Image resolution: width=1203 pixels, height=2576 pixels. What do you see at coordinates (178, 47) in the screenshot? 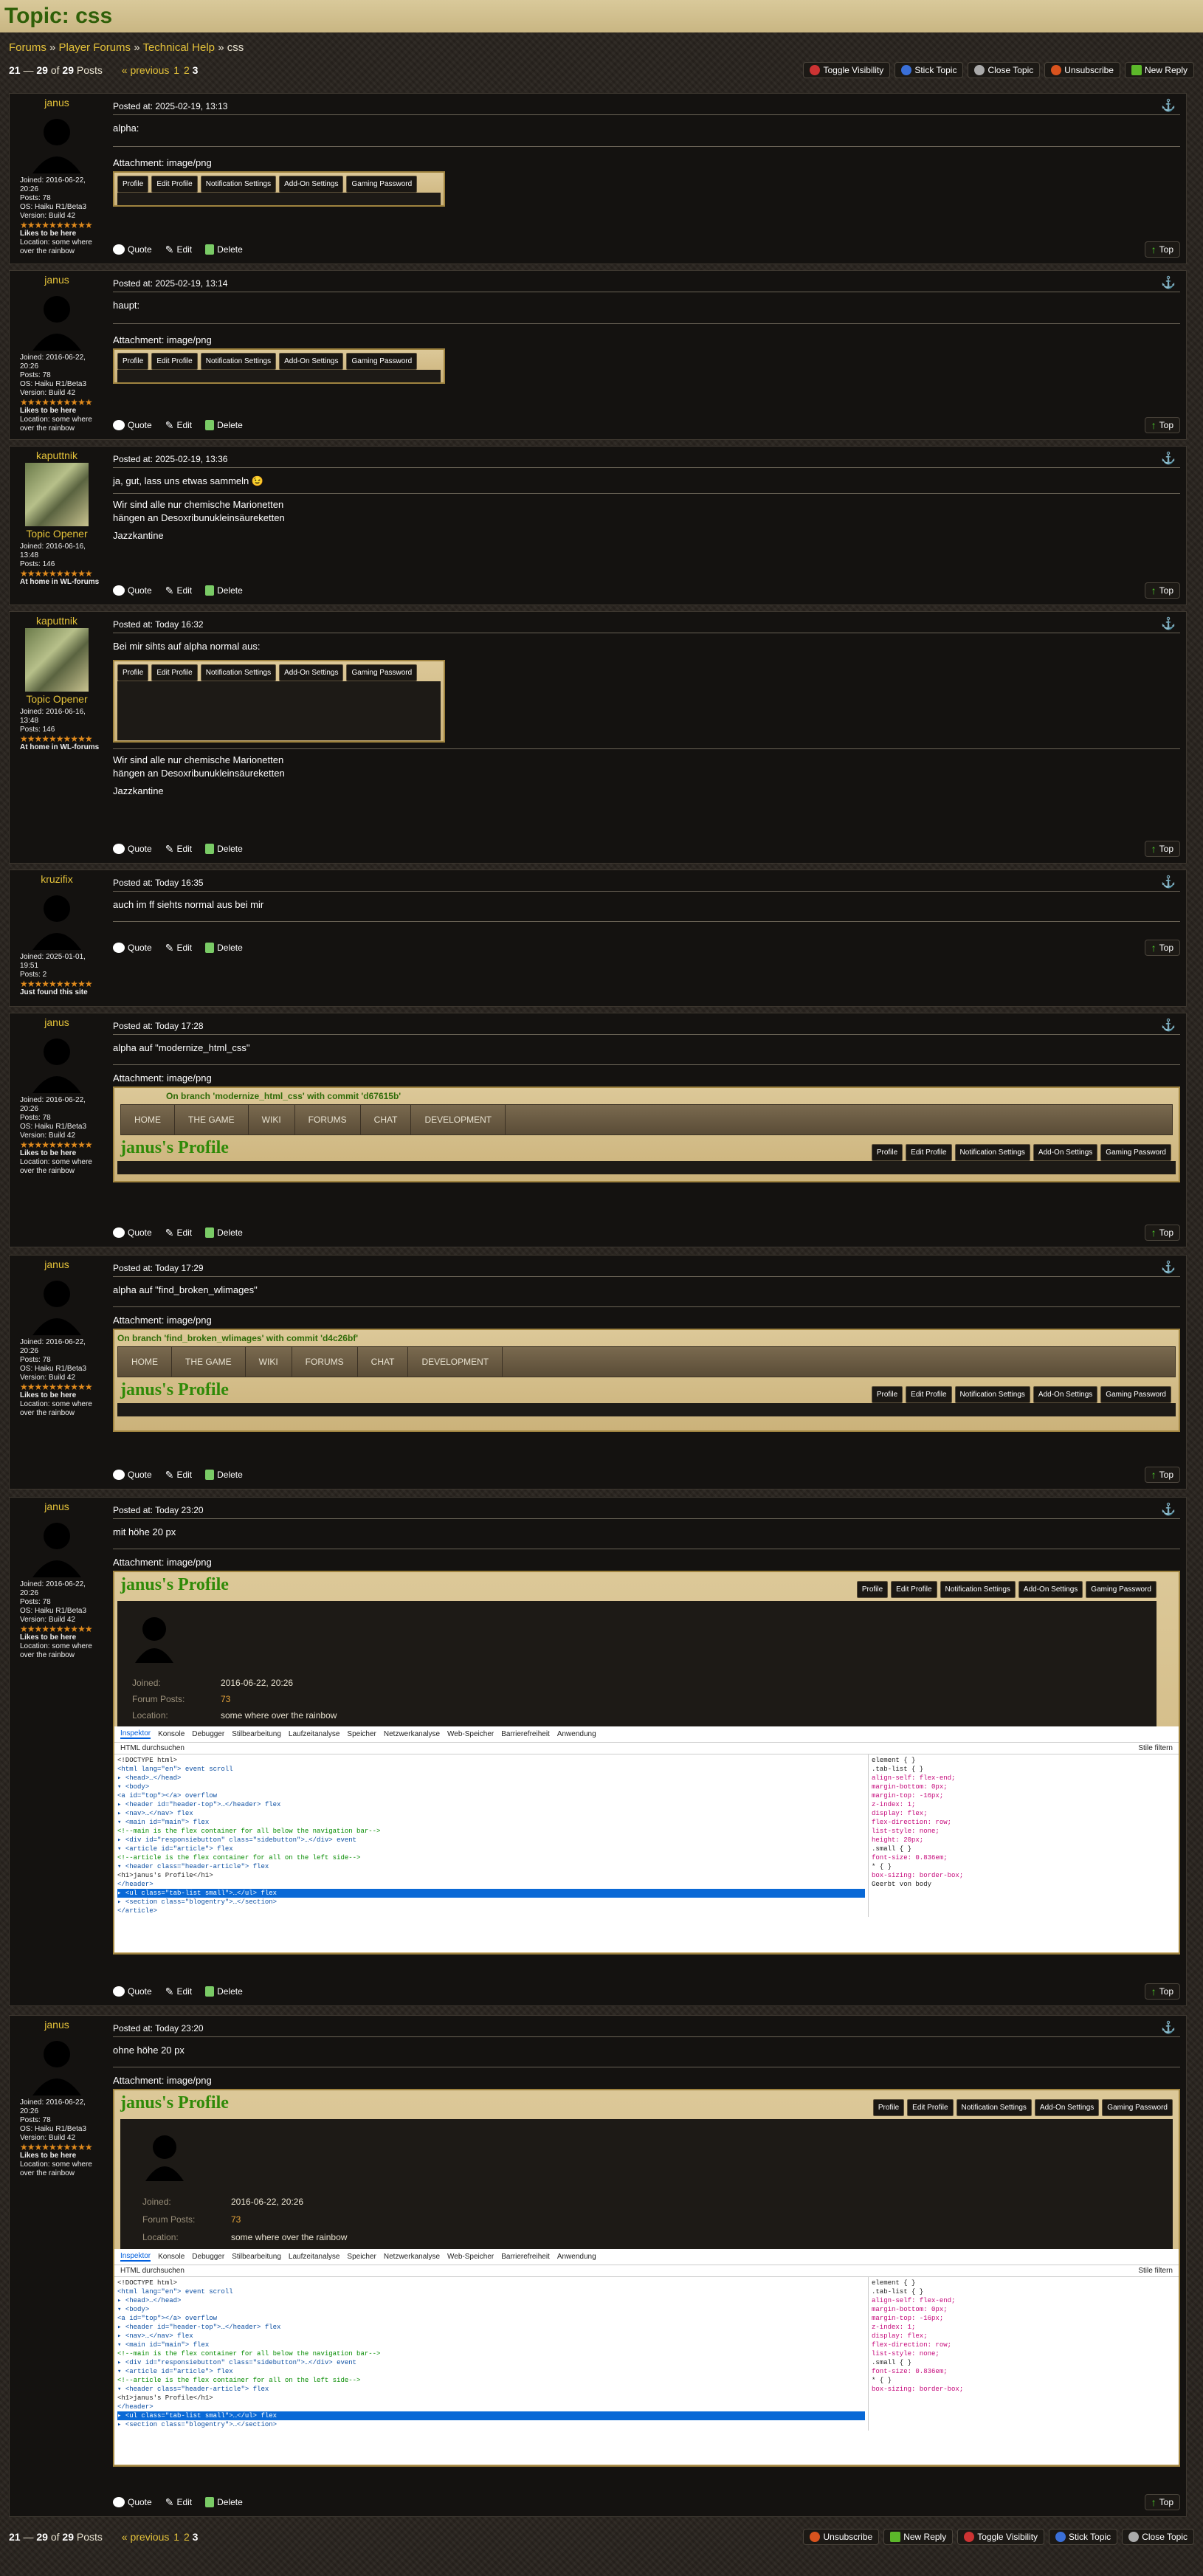
I see `breadcrumb-technical-help: Technical Help` at bounding box center [178, 47].